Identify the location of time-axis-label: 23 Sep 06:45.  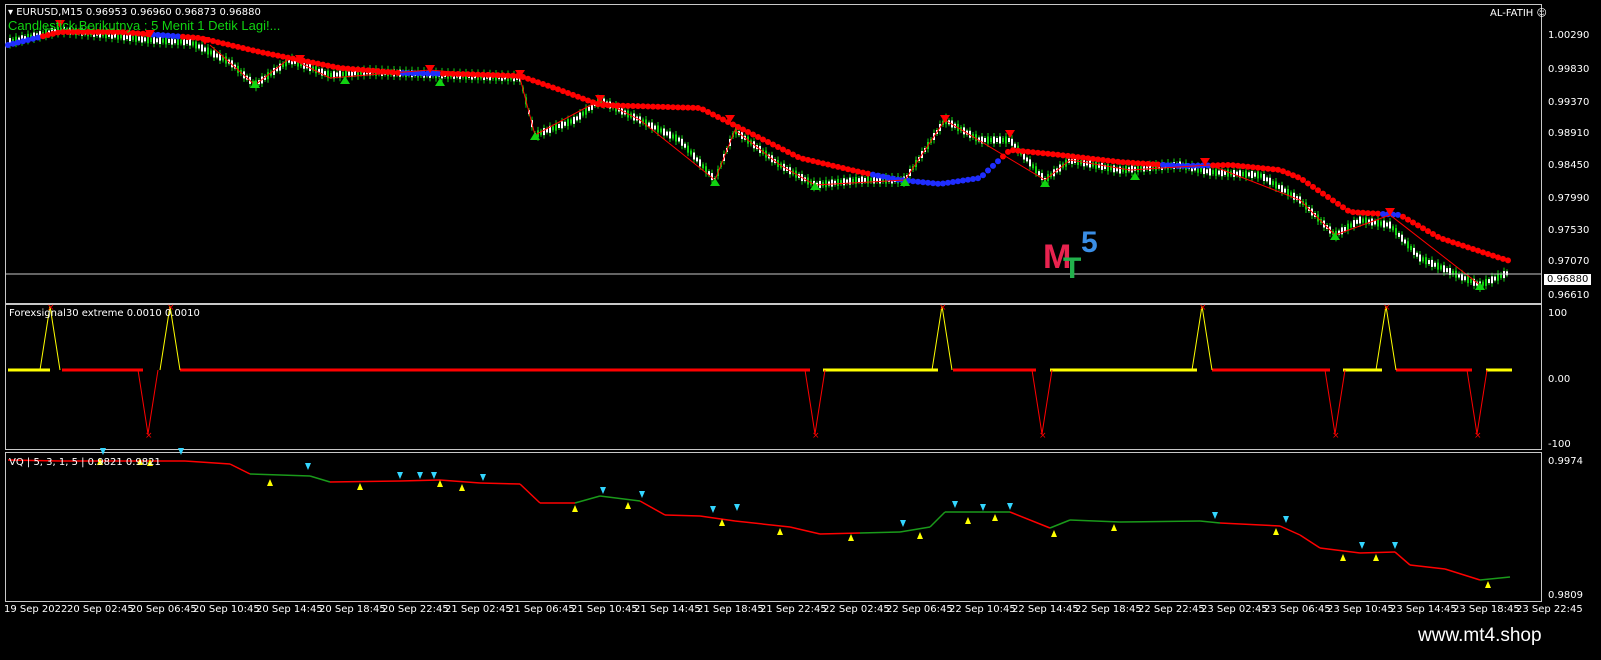
(1297, 609).